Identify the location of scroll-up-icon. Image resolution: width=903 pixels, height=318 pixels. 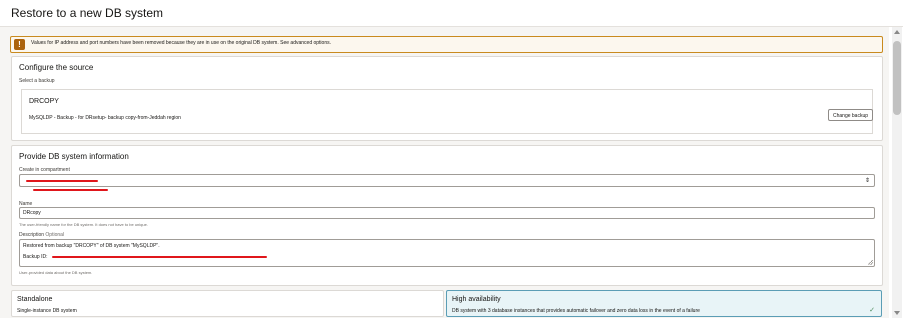
(897, 32).